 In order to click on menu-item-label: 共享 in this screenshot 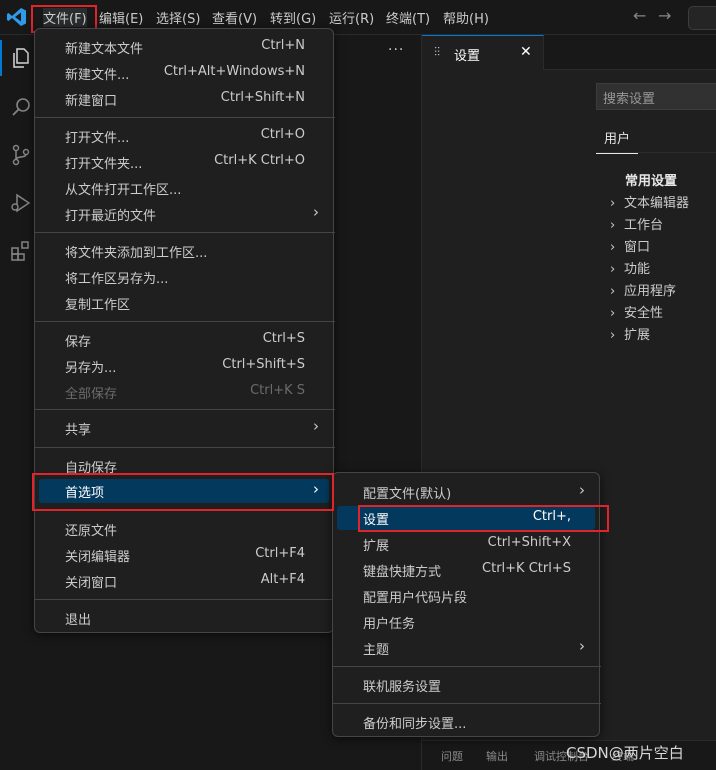, I will do `click(78, 430)`.